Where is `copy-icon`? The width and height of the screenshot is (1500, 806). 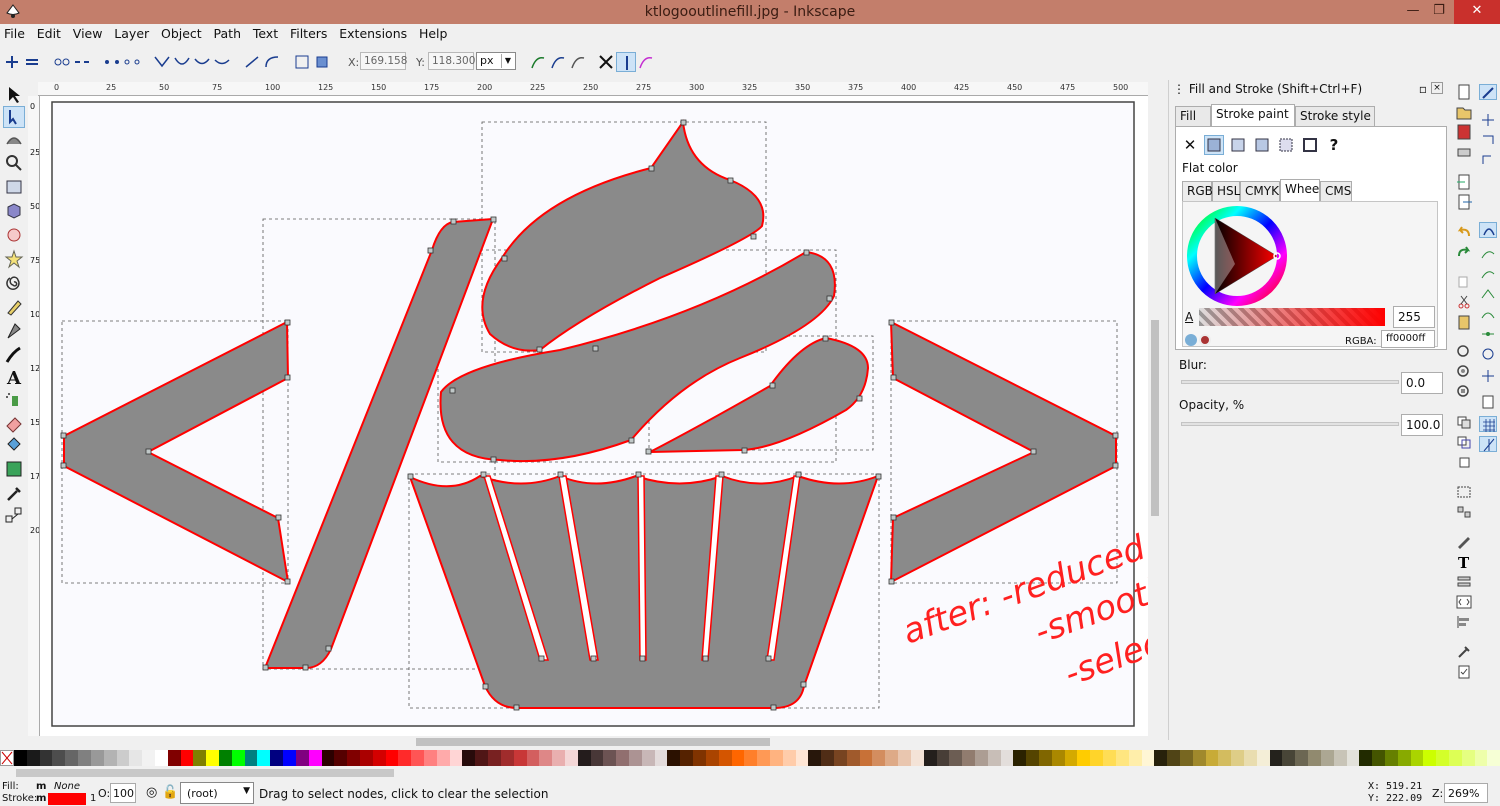
copy-icon is located at coordinates (1464, 282).